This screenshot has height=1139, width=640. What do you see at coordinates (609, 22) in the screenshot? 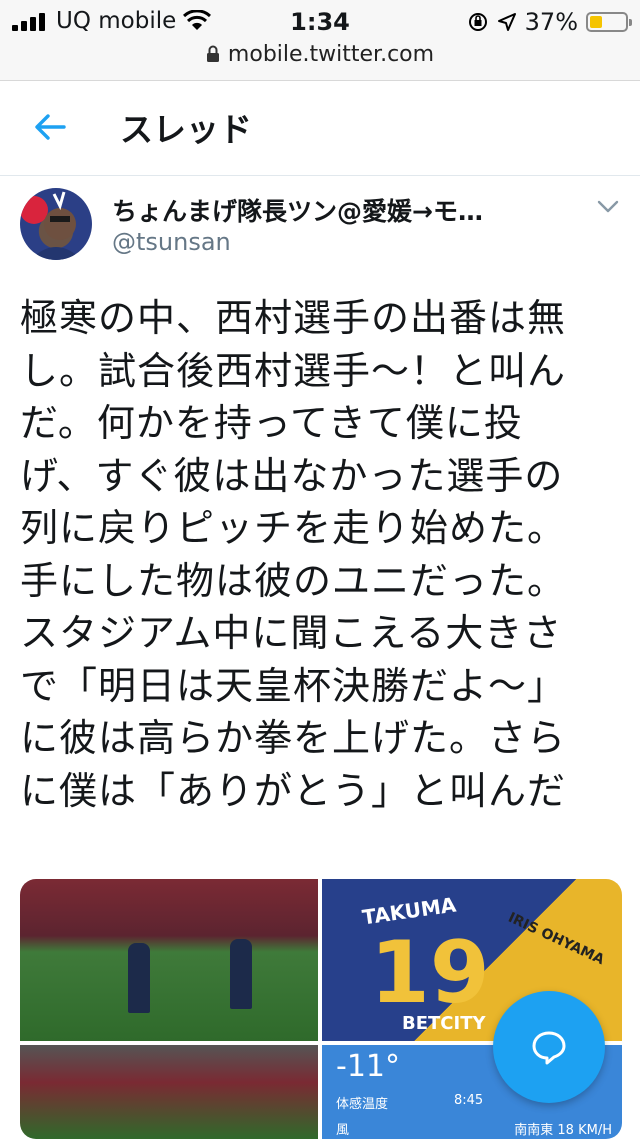
I see `battery-icon` at bounding box center [609, 22].